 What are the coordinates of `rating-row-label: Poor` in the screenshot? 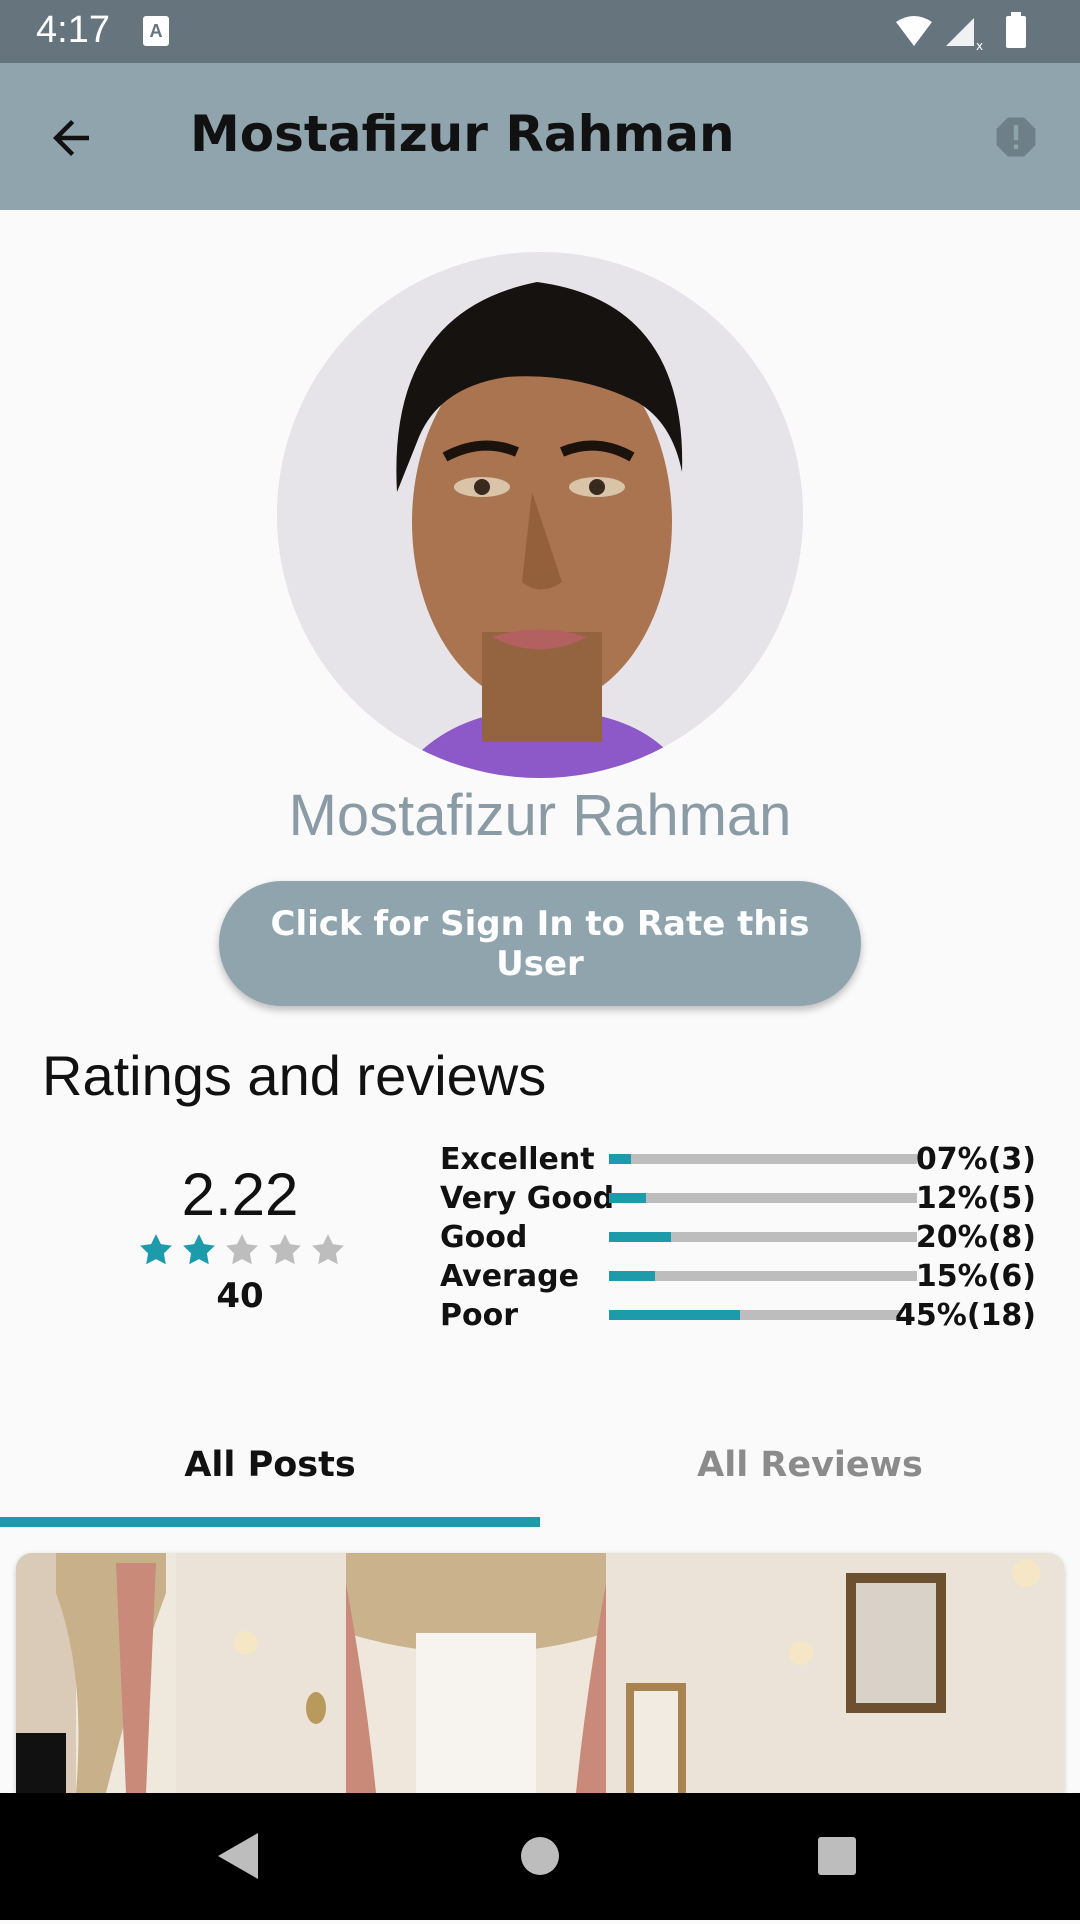 It's located at (479, 1315).